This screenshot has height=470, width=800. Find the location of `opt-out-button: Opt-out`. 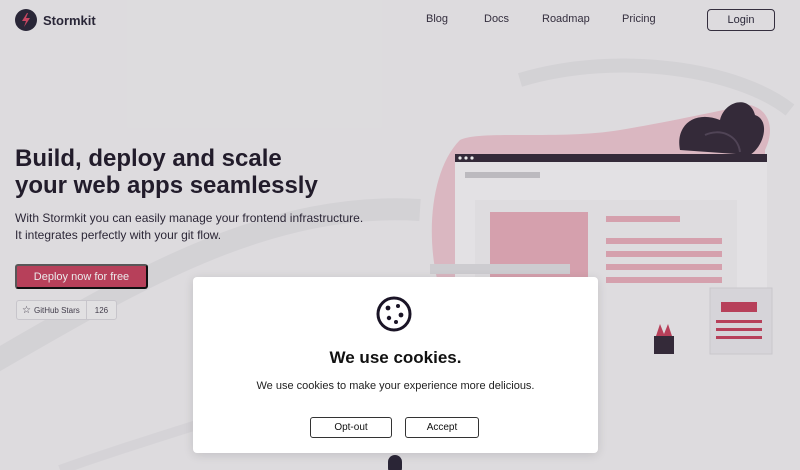

opt-out-button: Opt-out is located at coordinates (351, 427).